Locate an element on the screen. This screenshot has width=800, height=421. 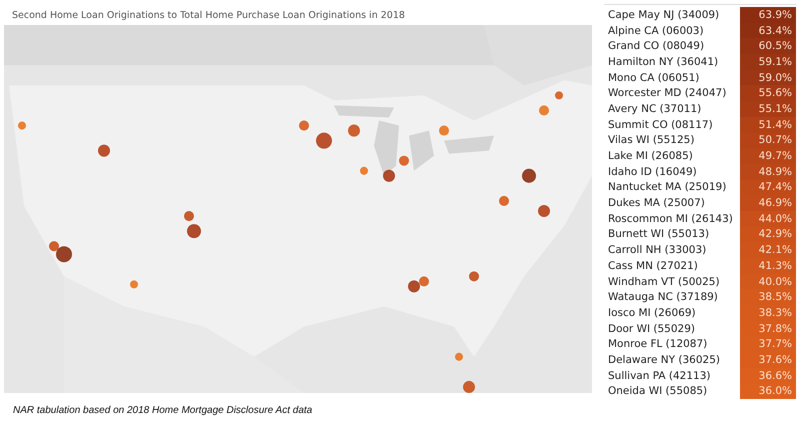
county-label: Idaho ID (16049) is located at coordinates (652, 172).